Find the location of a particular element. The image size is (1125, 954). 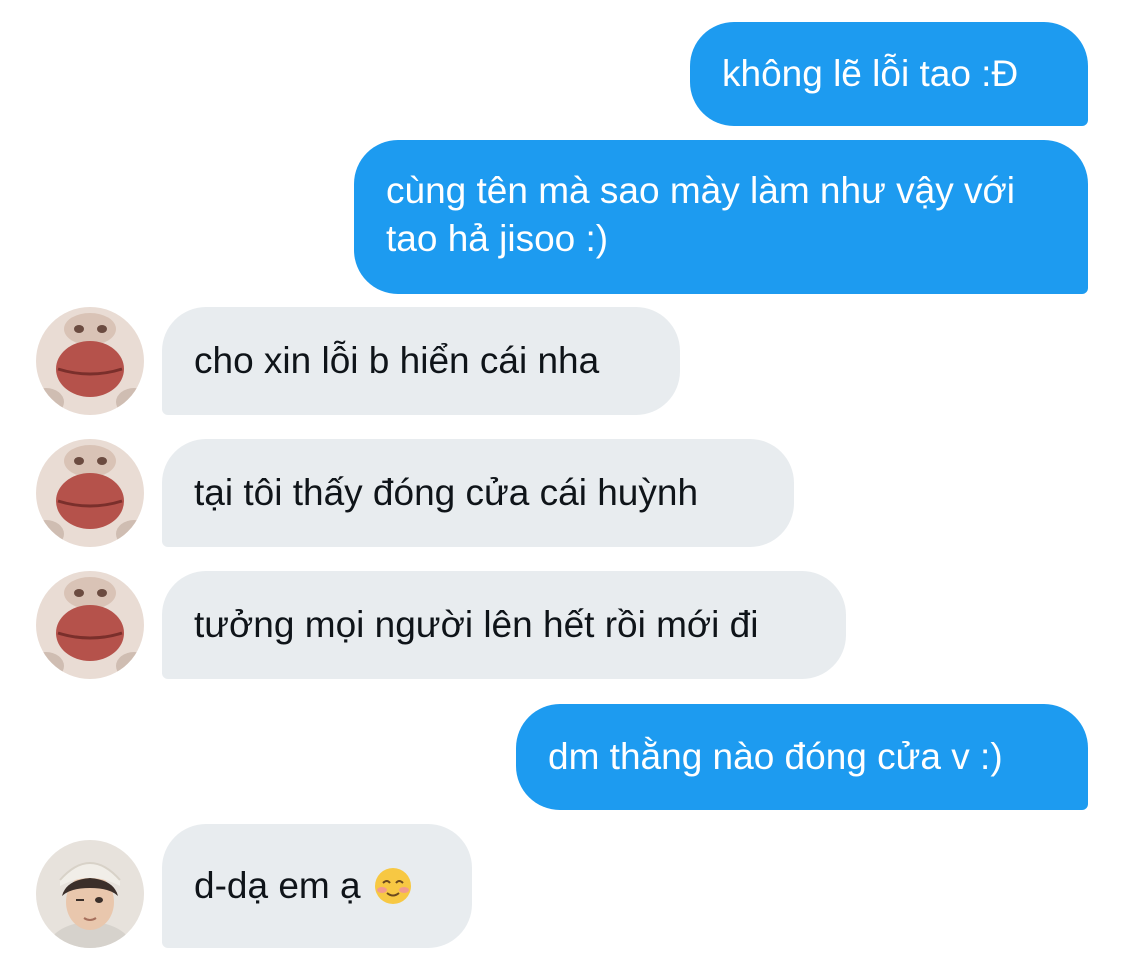

outgoing-message-bubble: dm thằng nào đóng cửa v :) is located at coordinates (802, 757).